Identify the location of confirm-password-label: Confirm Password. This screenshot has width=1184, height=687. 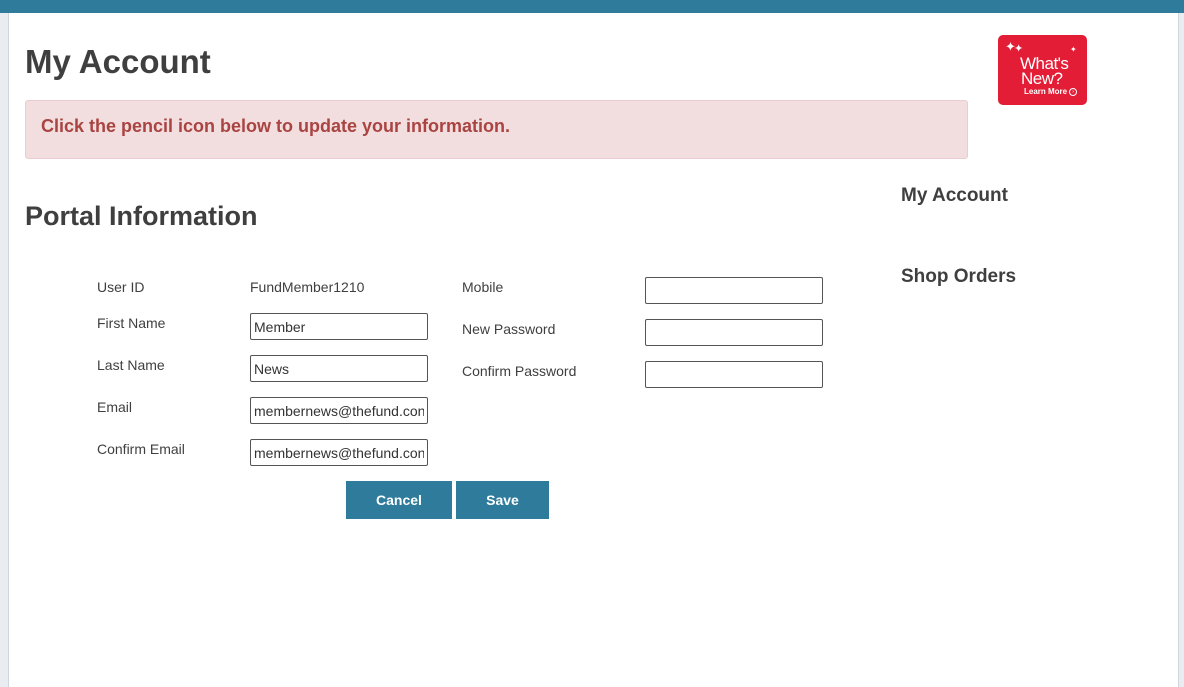
(519, 371).